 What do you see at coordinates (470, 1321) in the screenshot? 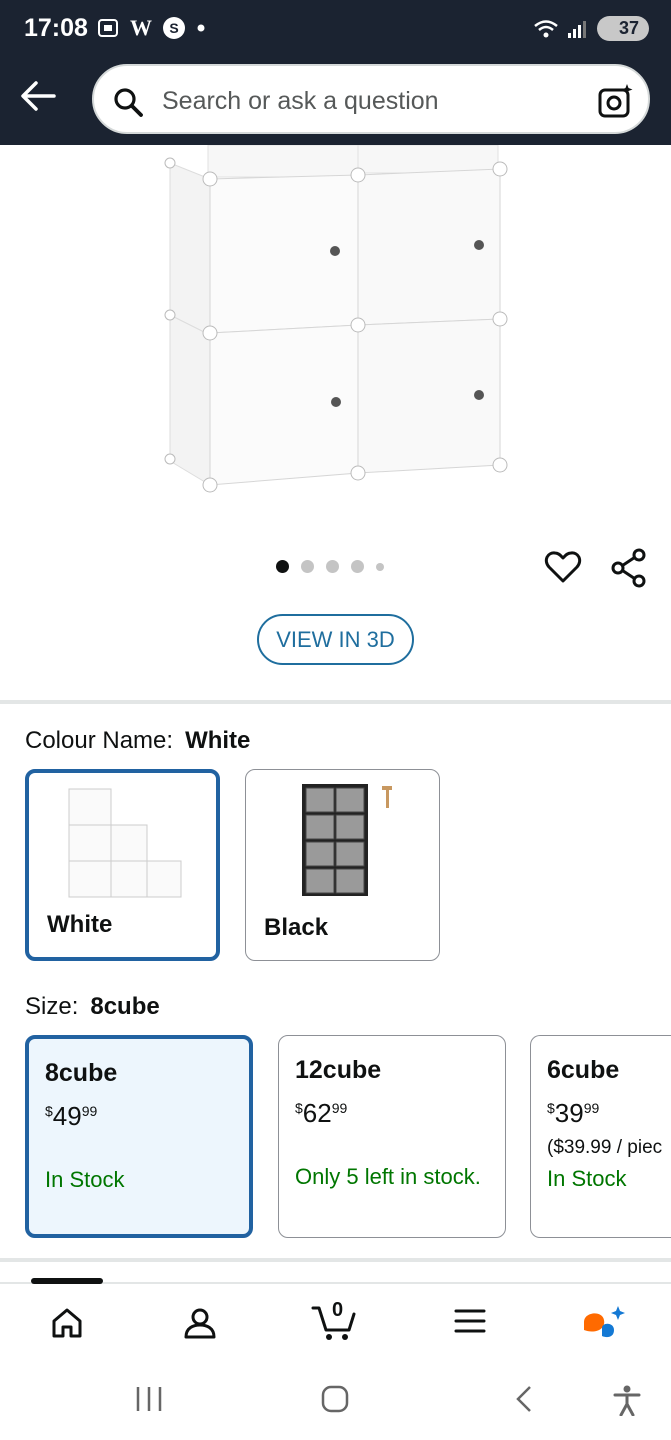
I see `menu-icon` at bounding box center [470, 1321].